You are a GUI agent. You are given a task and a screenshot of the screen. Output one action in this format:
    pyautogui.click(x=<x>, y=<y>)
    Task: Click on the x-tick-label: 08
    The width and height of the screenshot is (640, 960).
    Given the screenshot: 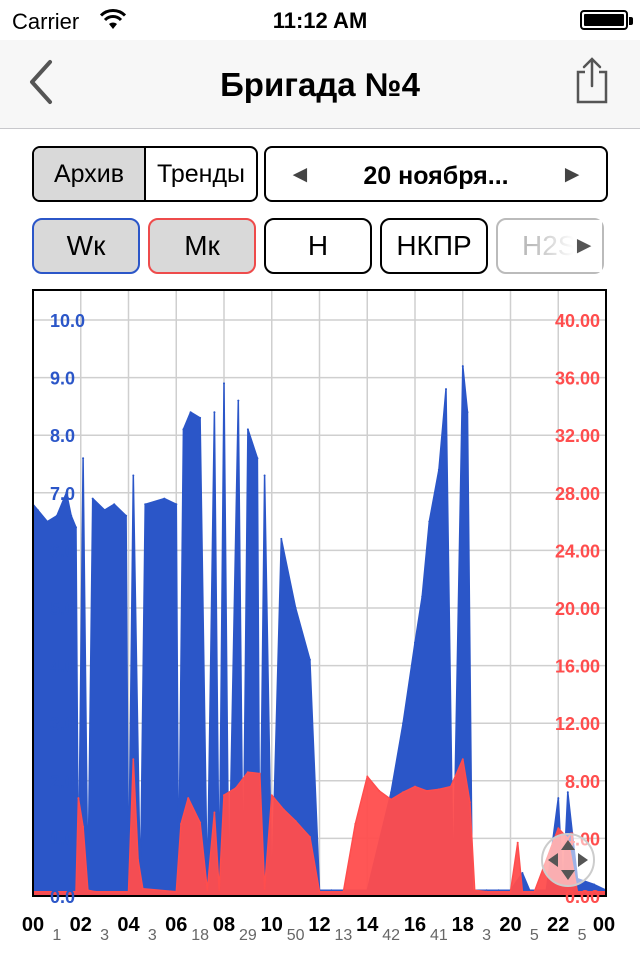 What is the action you would take?
    pyautogui.click(x=224, y=925)
    